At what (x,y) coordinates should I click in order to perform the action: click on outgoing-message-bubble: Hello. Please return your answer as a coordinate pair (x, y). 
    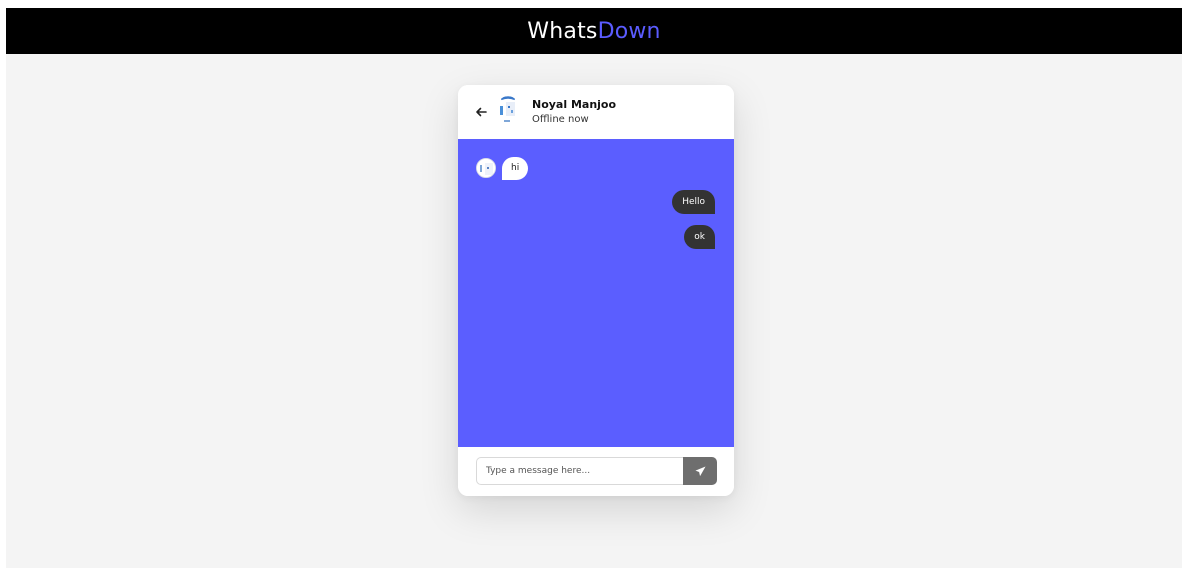
    Looking at the image, I should click on (693, 202).